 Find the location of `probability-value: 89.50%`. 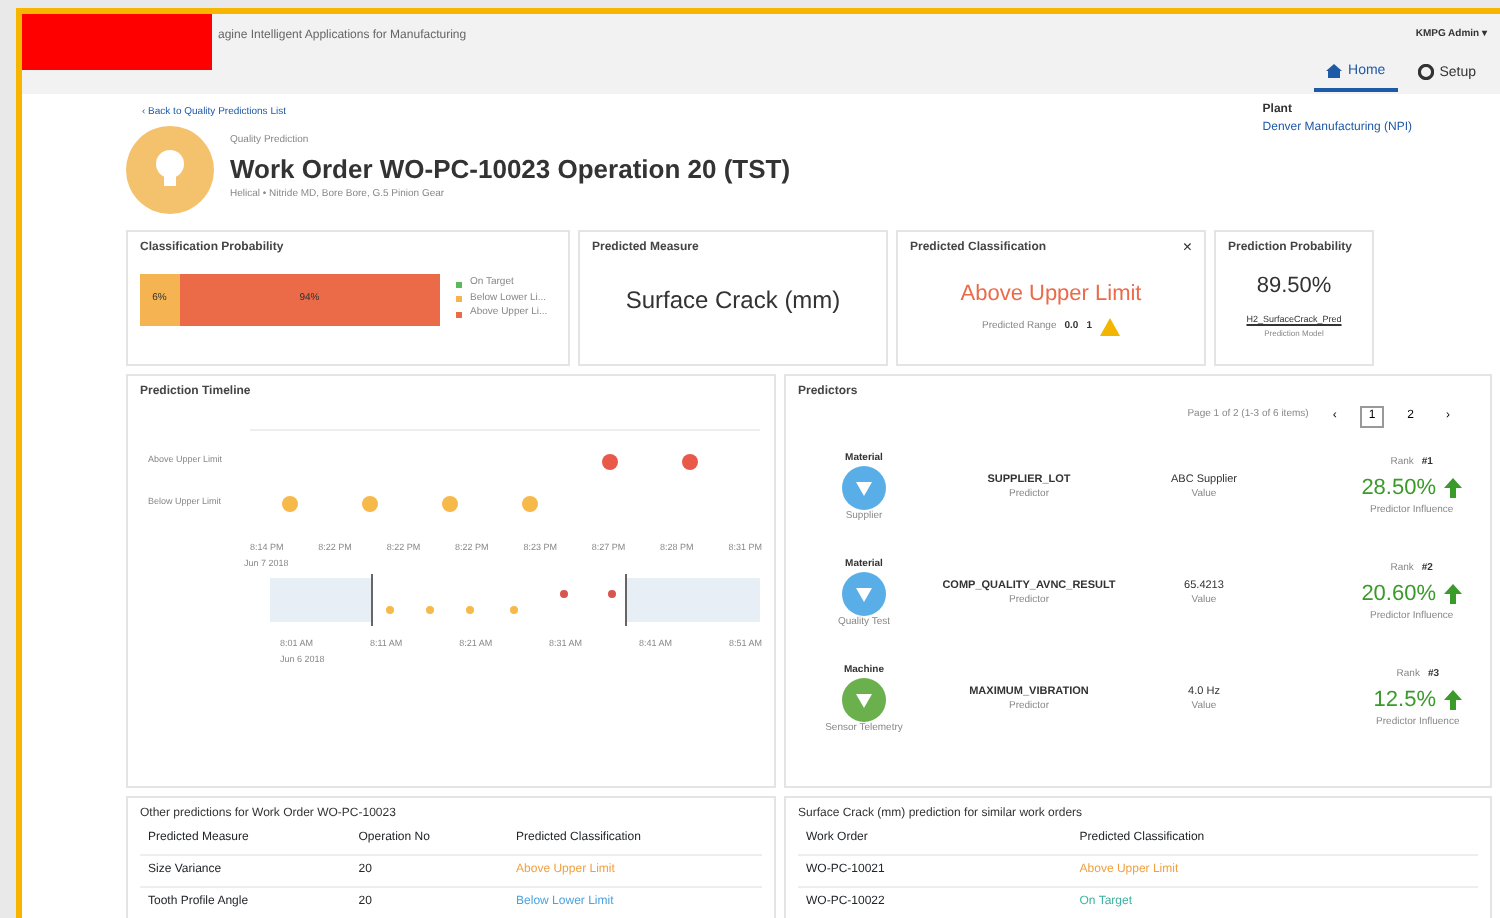

probability-value: 89.50% is located at coordinates (1294, 286).